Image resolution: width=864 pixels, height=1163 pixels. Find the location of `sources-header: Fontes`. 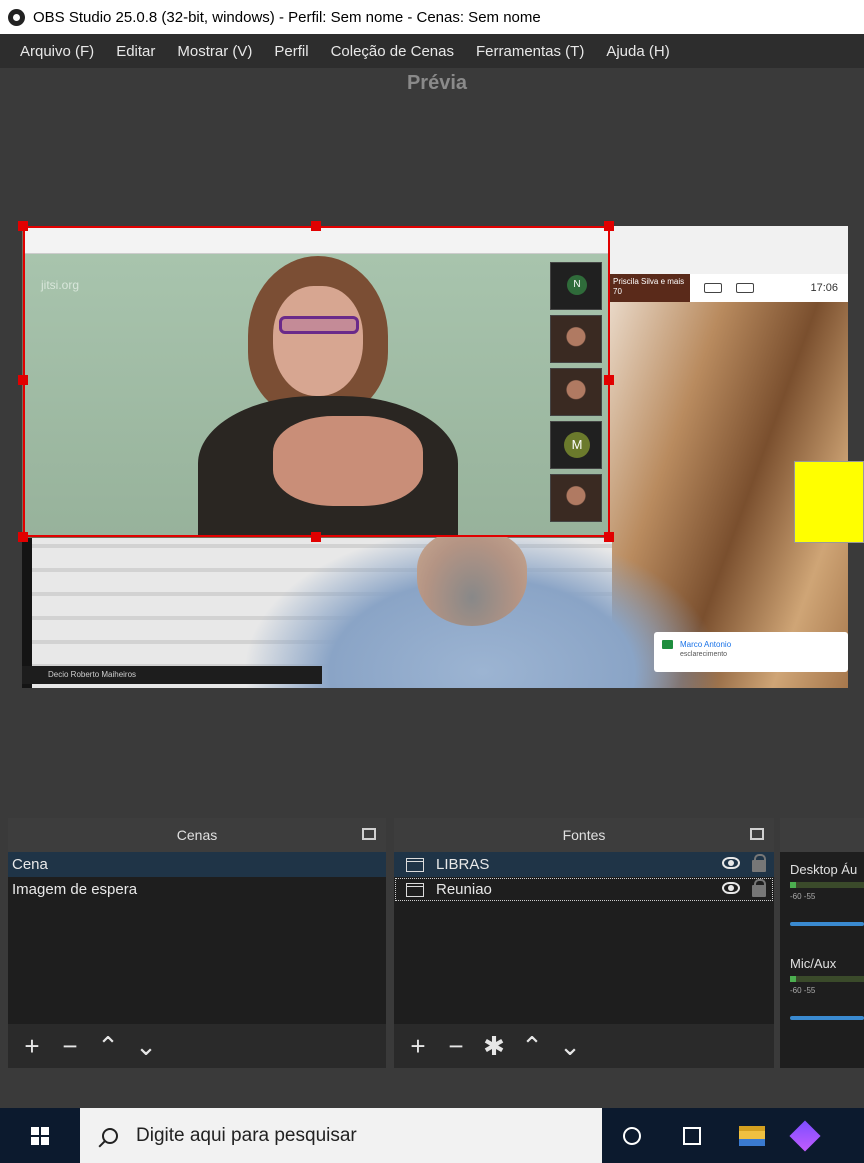

sources-header: Fontes is located at coordinates (584, 835).